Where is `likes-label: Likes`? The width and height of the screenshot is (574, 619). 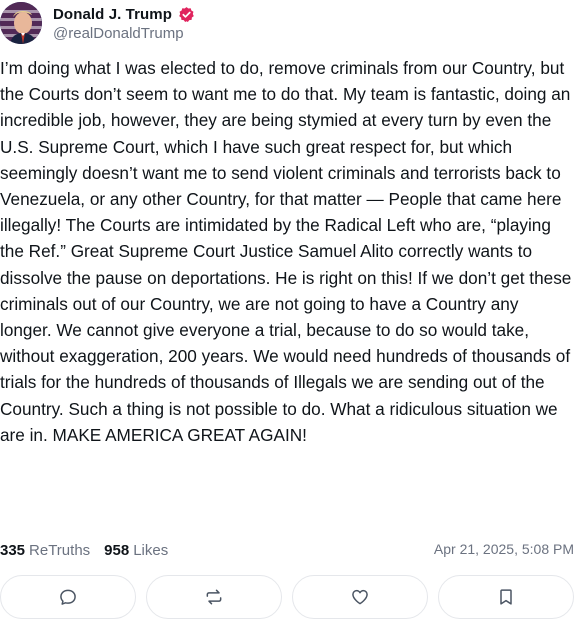 likes-label: Likes is located at coordinates (151, 550).